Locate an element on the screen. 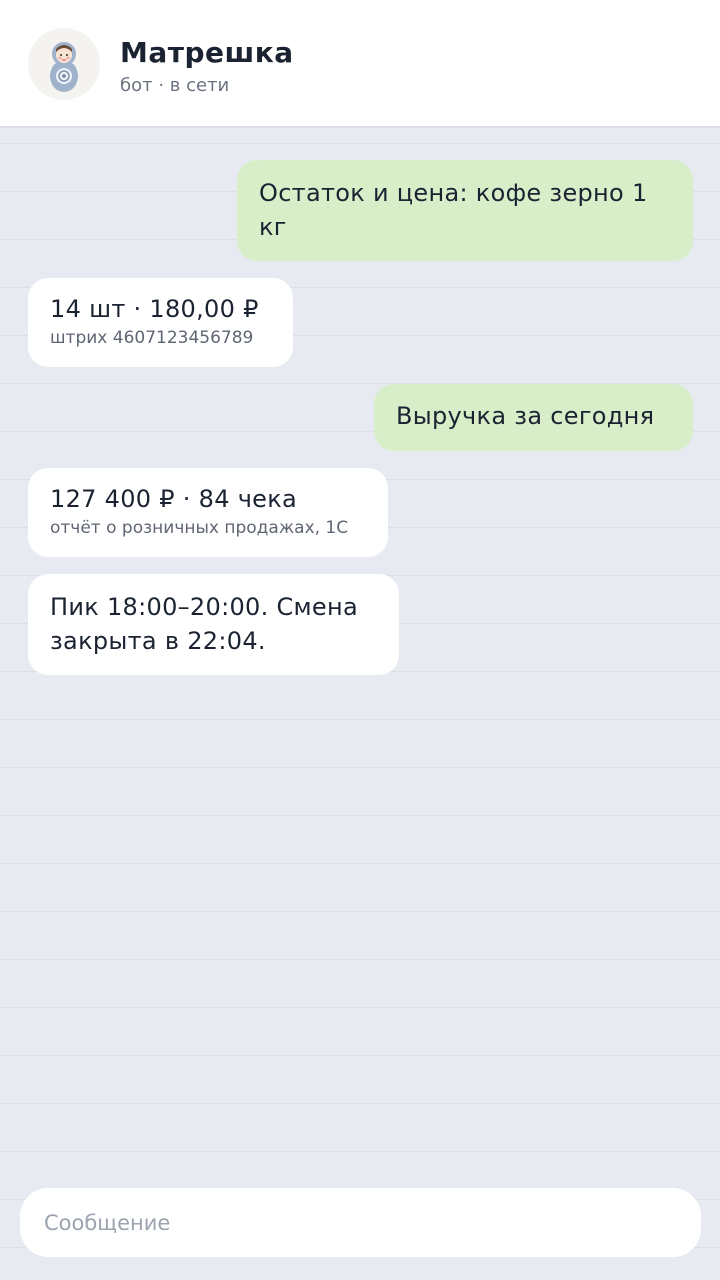 The image size is (720, 1280). message-bubble-outgoing: Остаток и цена: кофе зерно 1 кг is located at coordinates (465, 210).